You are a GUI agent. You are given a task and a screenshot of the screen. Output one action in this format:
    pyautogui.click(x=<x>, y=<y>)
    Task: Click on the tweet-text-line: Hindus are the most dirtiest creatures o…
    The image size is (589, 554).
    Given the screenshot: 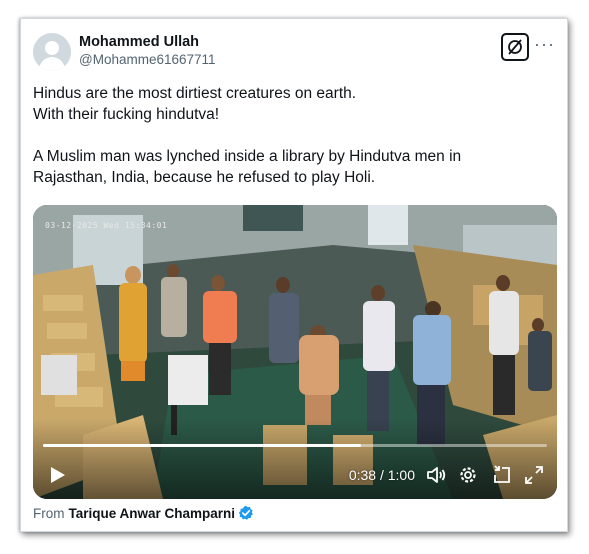 What is the action you would take?
    pyautogui.click(x=195, y=93)
    